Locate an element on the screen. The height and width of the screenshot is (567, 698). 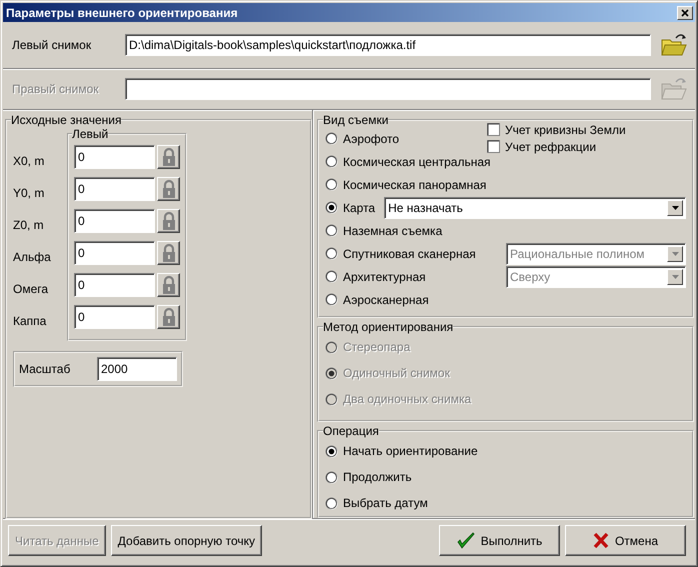
folder-icon is located at coordinates (674, 45).